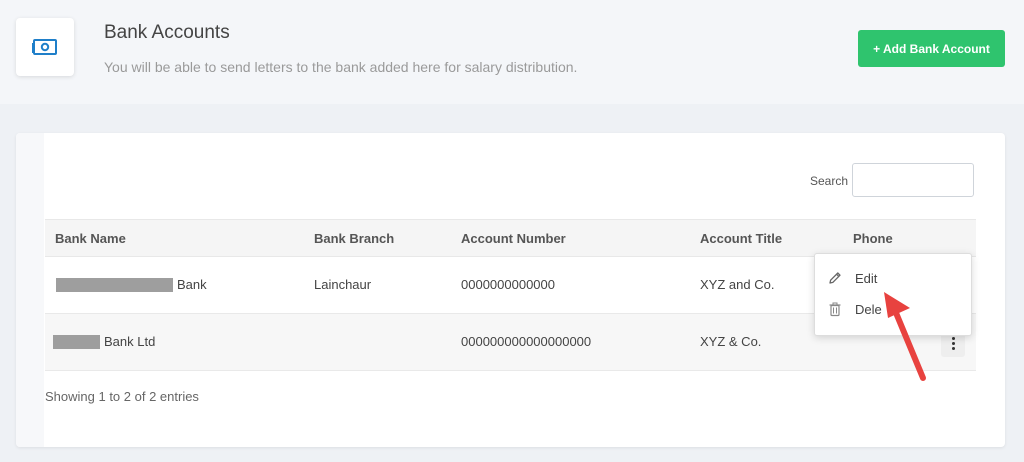  I want to click on cell-account-number: 000000000000000000, so click(526, 341).